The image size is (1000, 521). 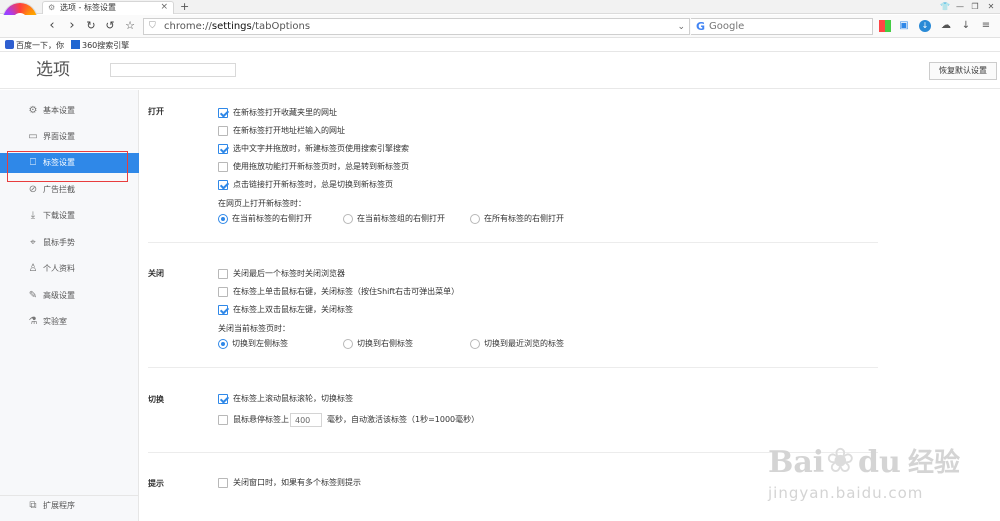 I want to click on settings-search-input, so click(x=173, y=70).